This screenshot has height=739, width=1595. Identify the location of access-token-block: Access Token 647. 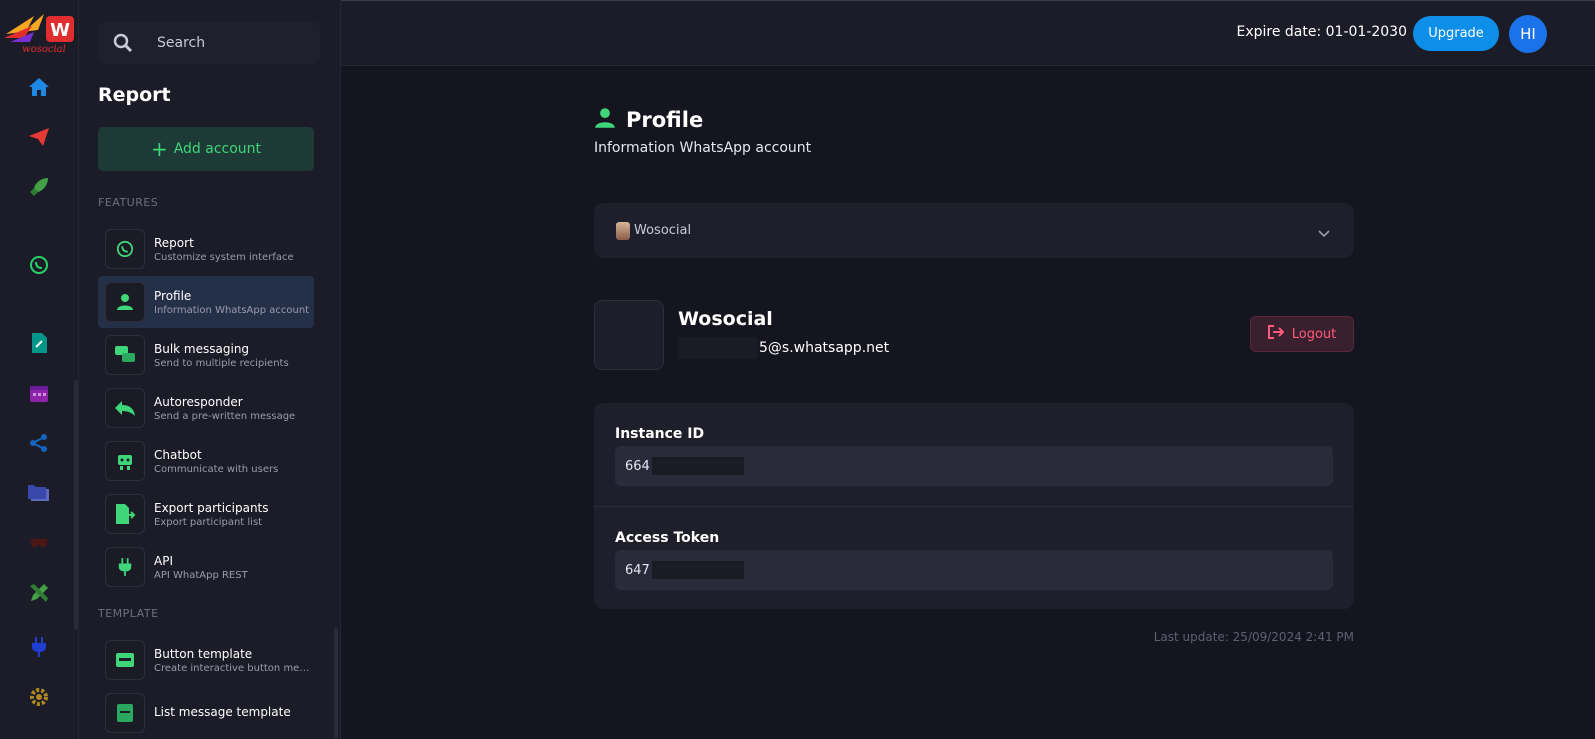
(974, 557).